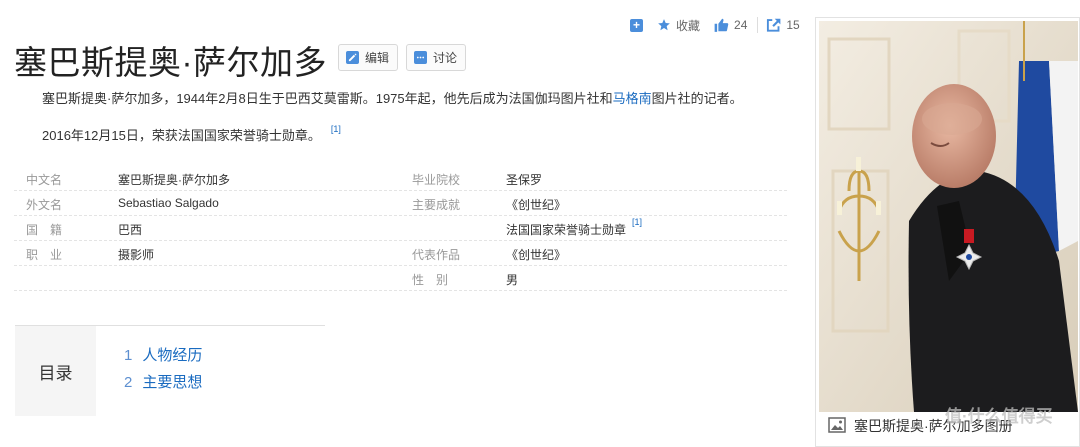 The image size is (1080, 447). What do you see at coordinates (128, 382) in the screenshot?
I see `toc-number: 2` at bounding box center [128, 382].